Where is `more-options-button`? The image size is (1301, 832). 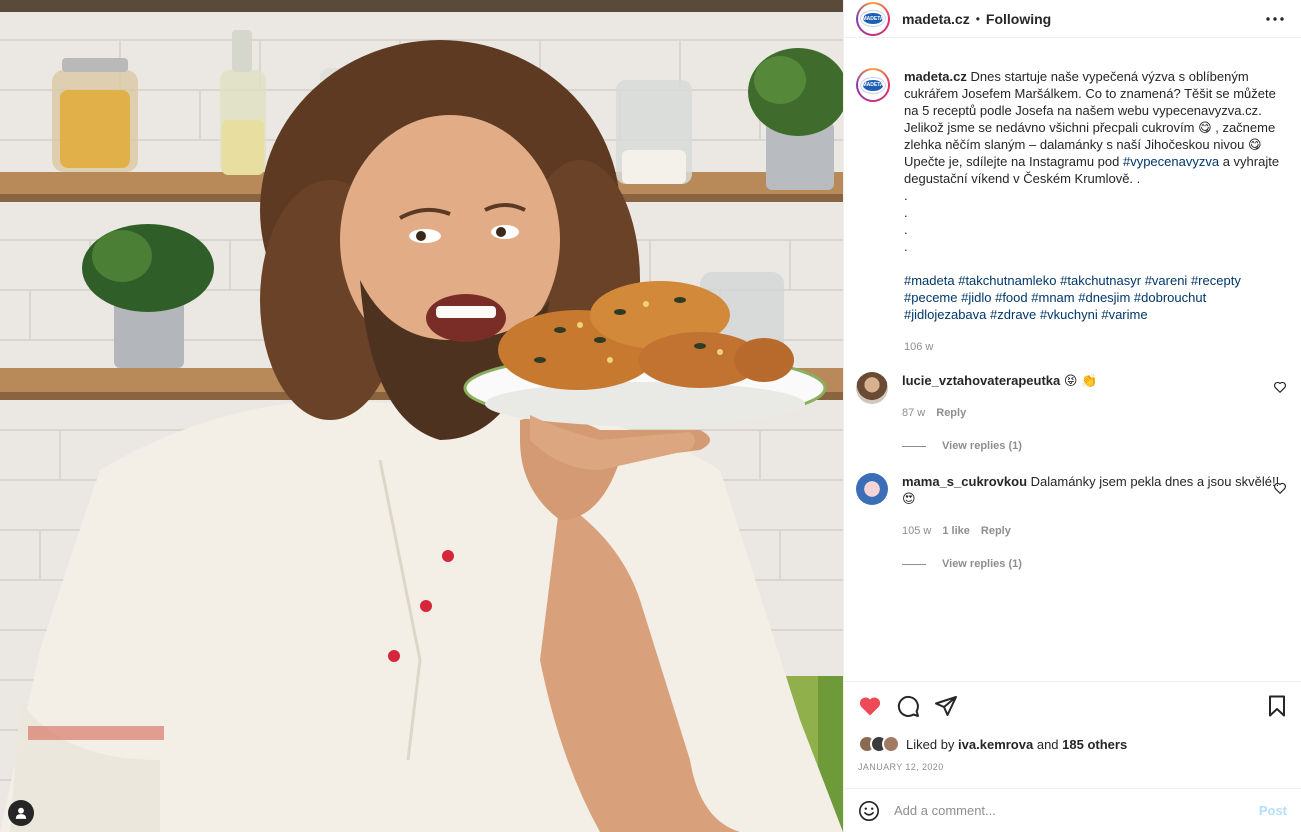 more-options-button is located at coordinates (1275, 19).